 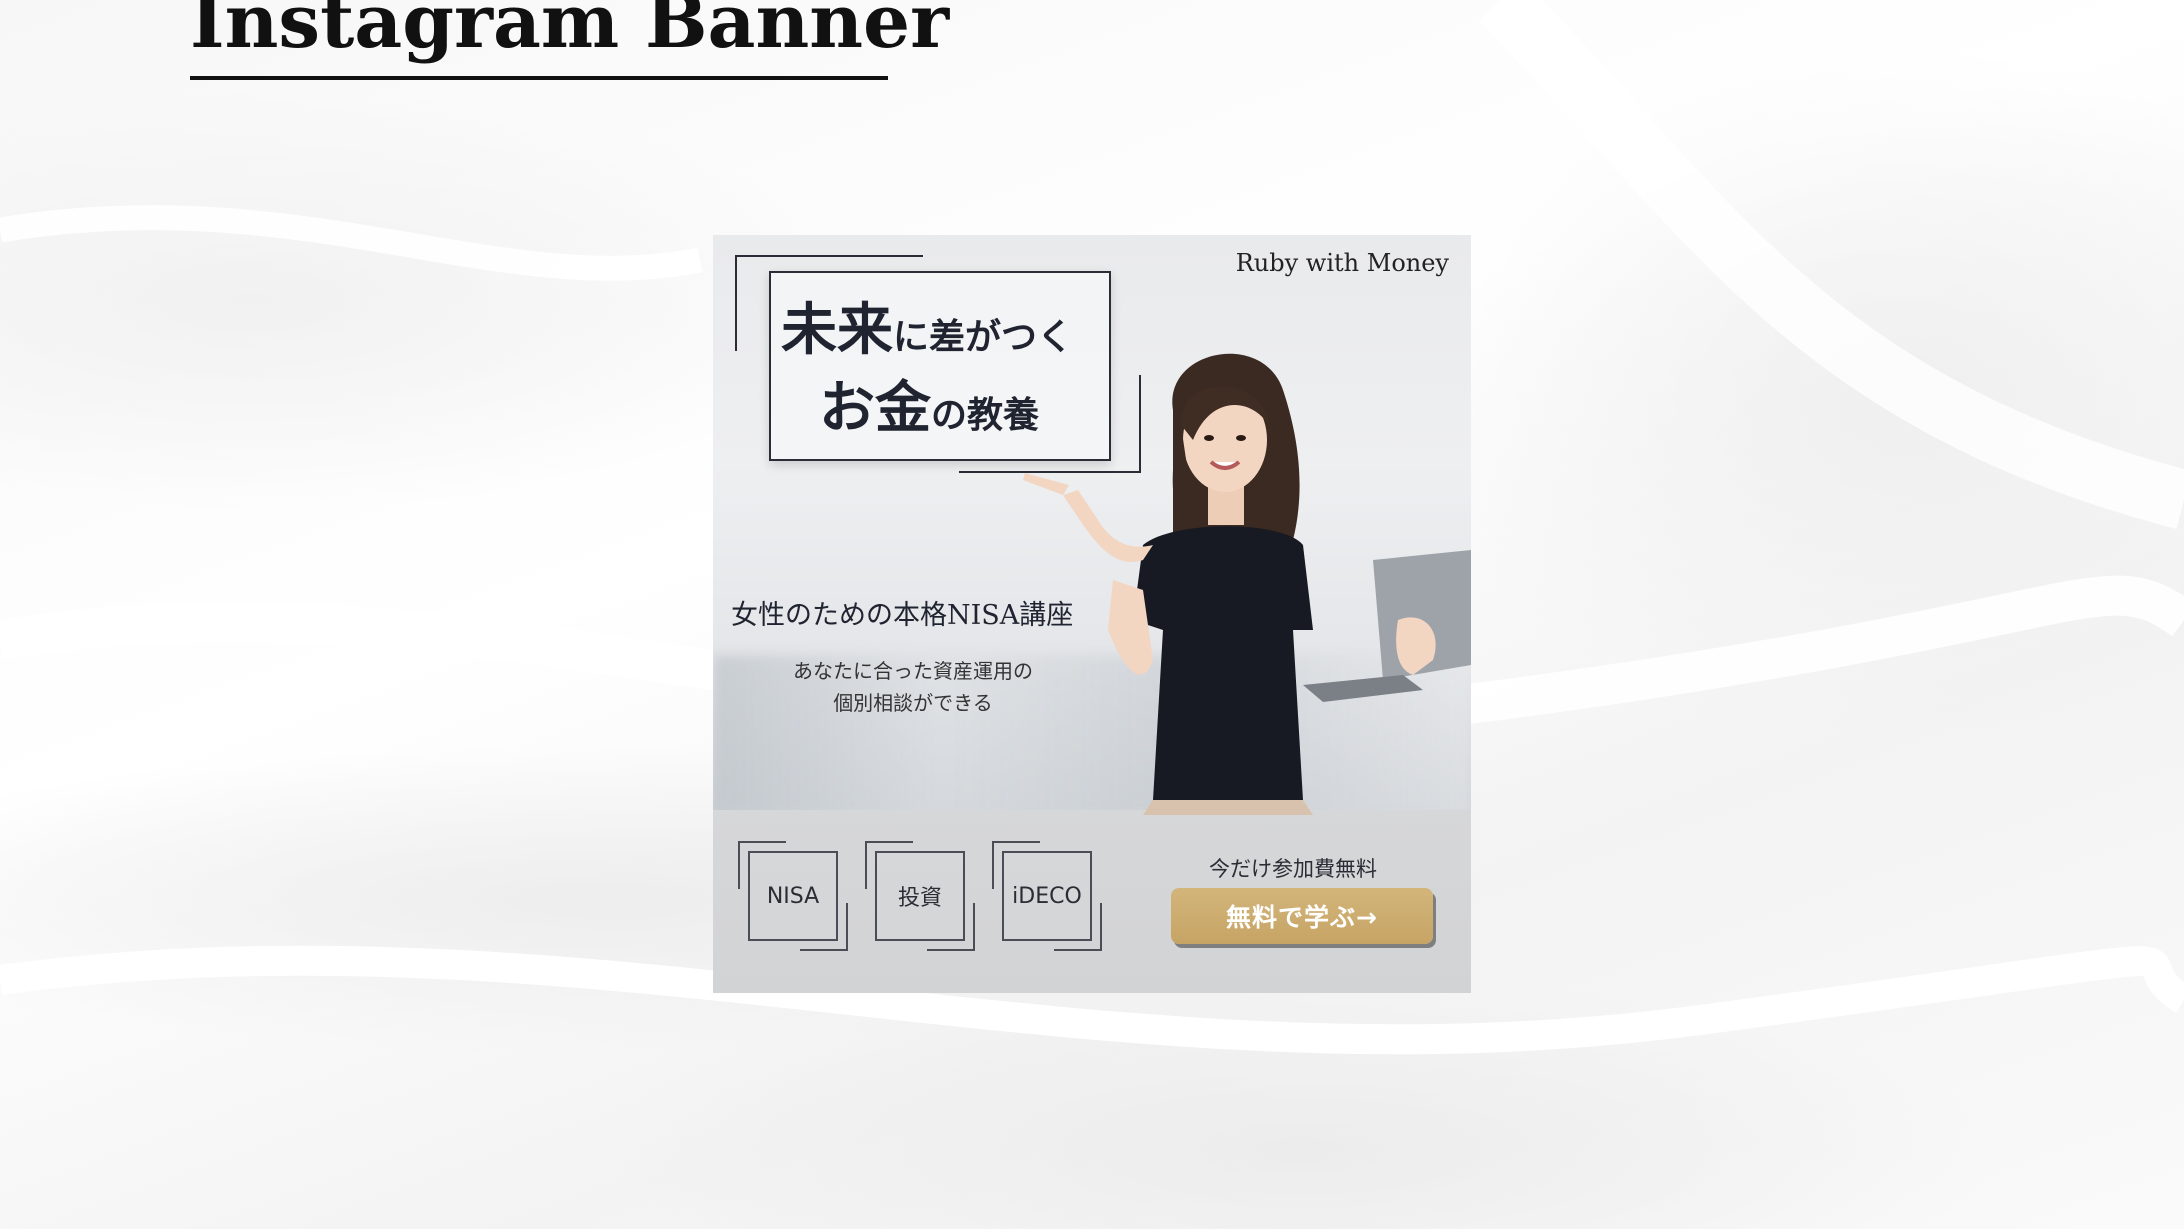 I want to click on course-subtitle-line1: あなたに合った資産運用の, so click(x=913, y=671).